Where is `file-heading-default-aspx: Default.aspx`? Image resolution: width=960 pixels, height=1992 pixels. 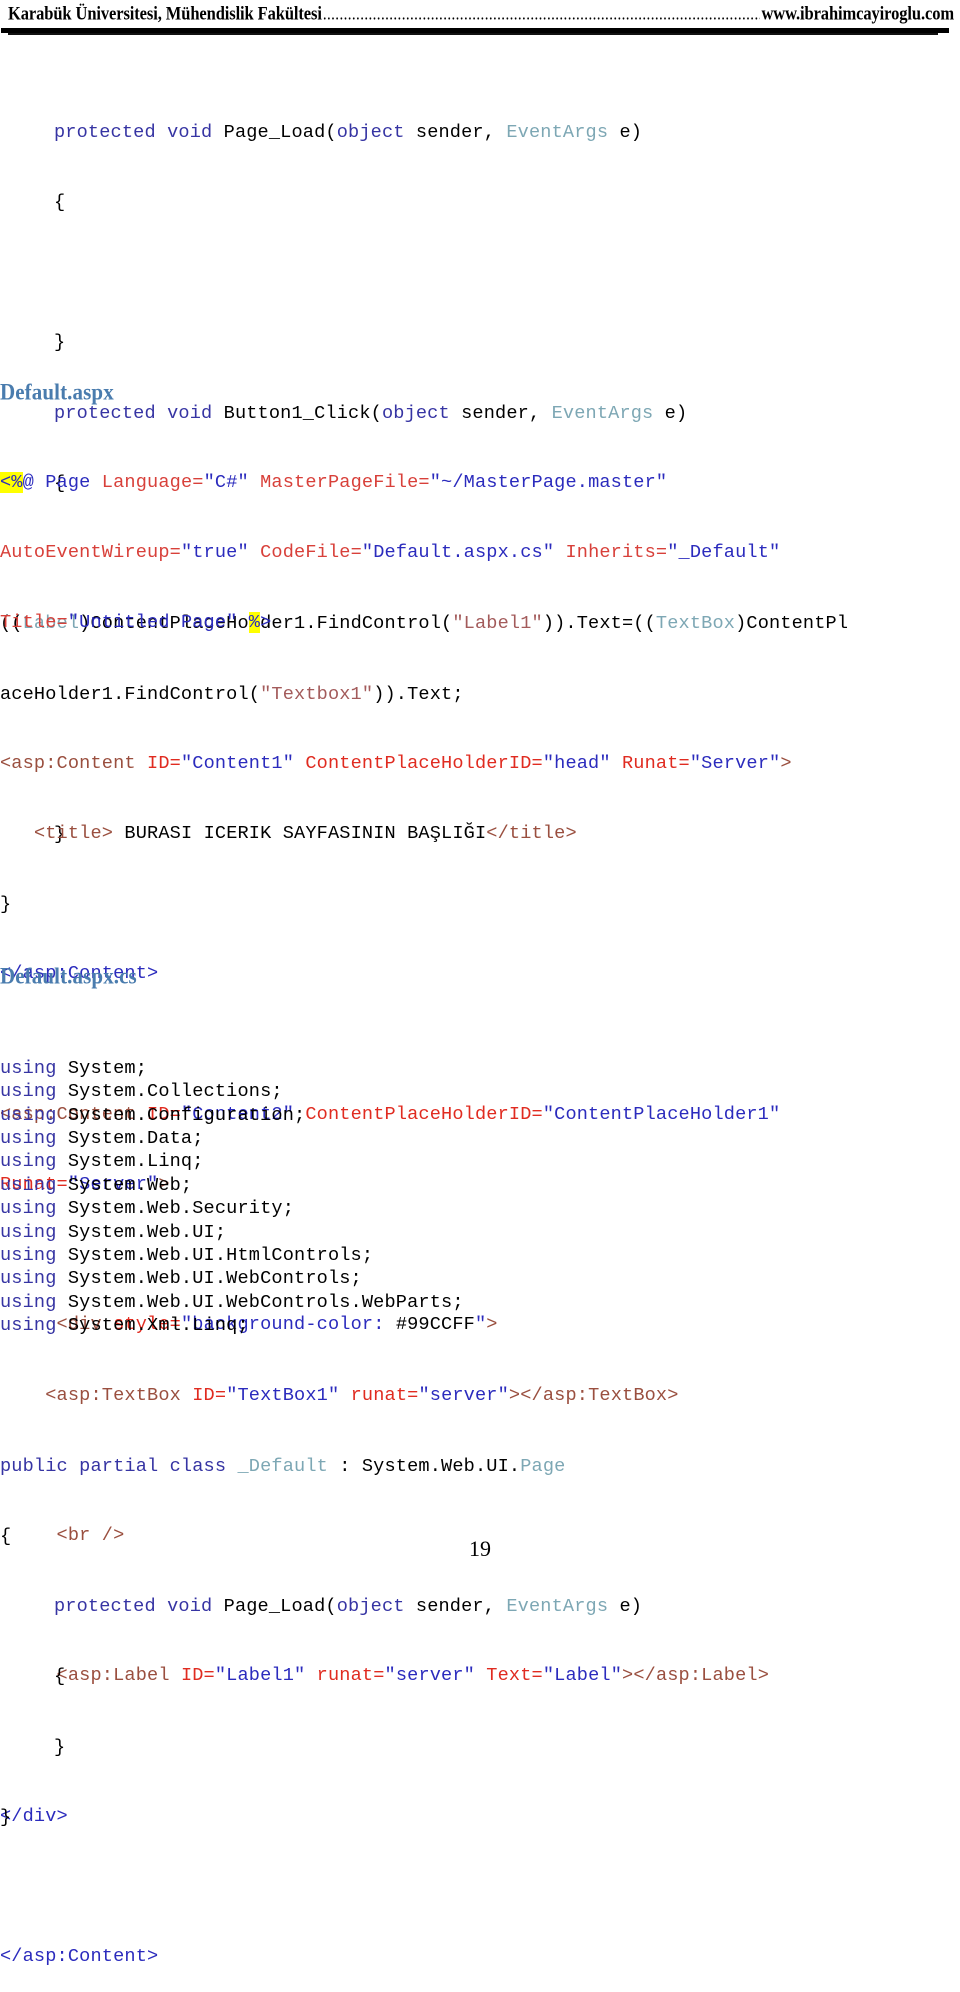 file-heading-default-aspx: Default.aspx is located at coordinates (57, 391).